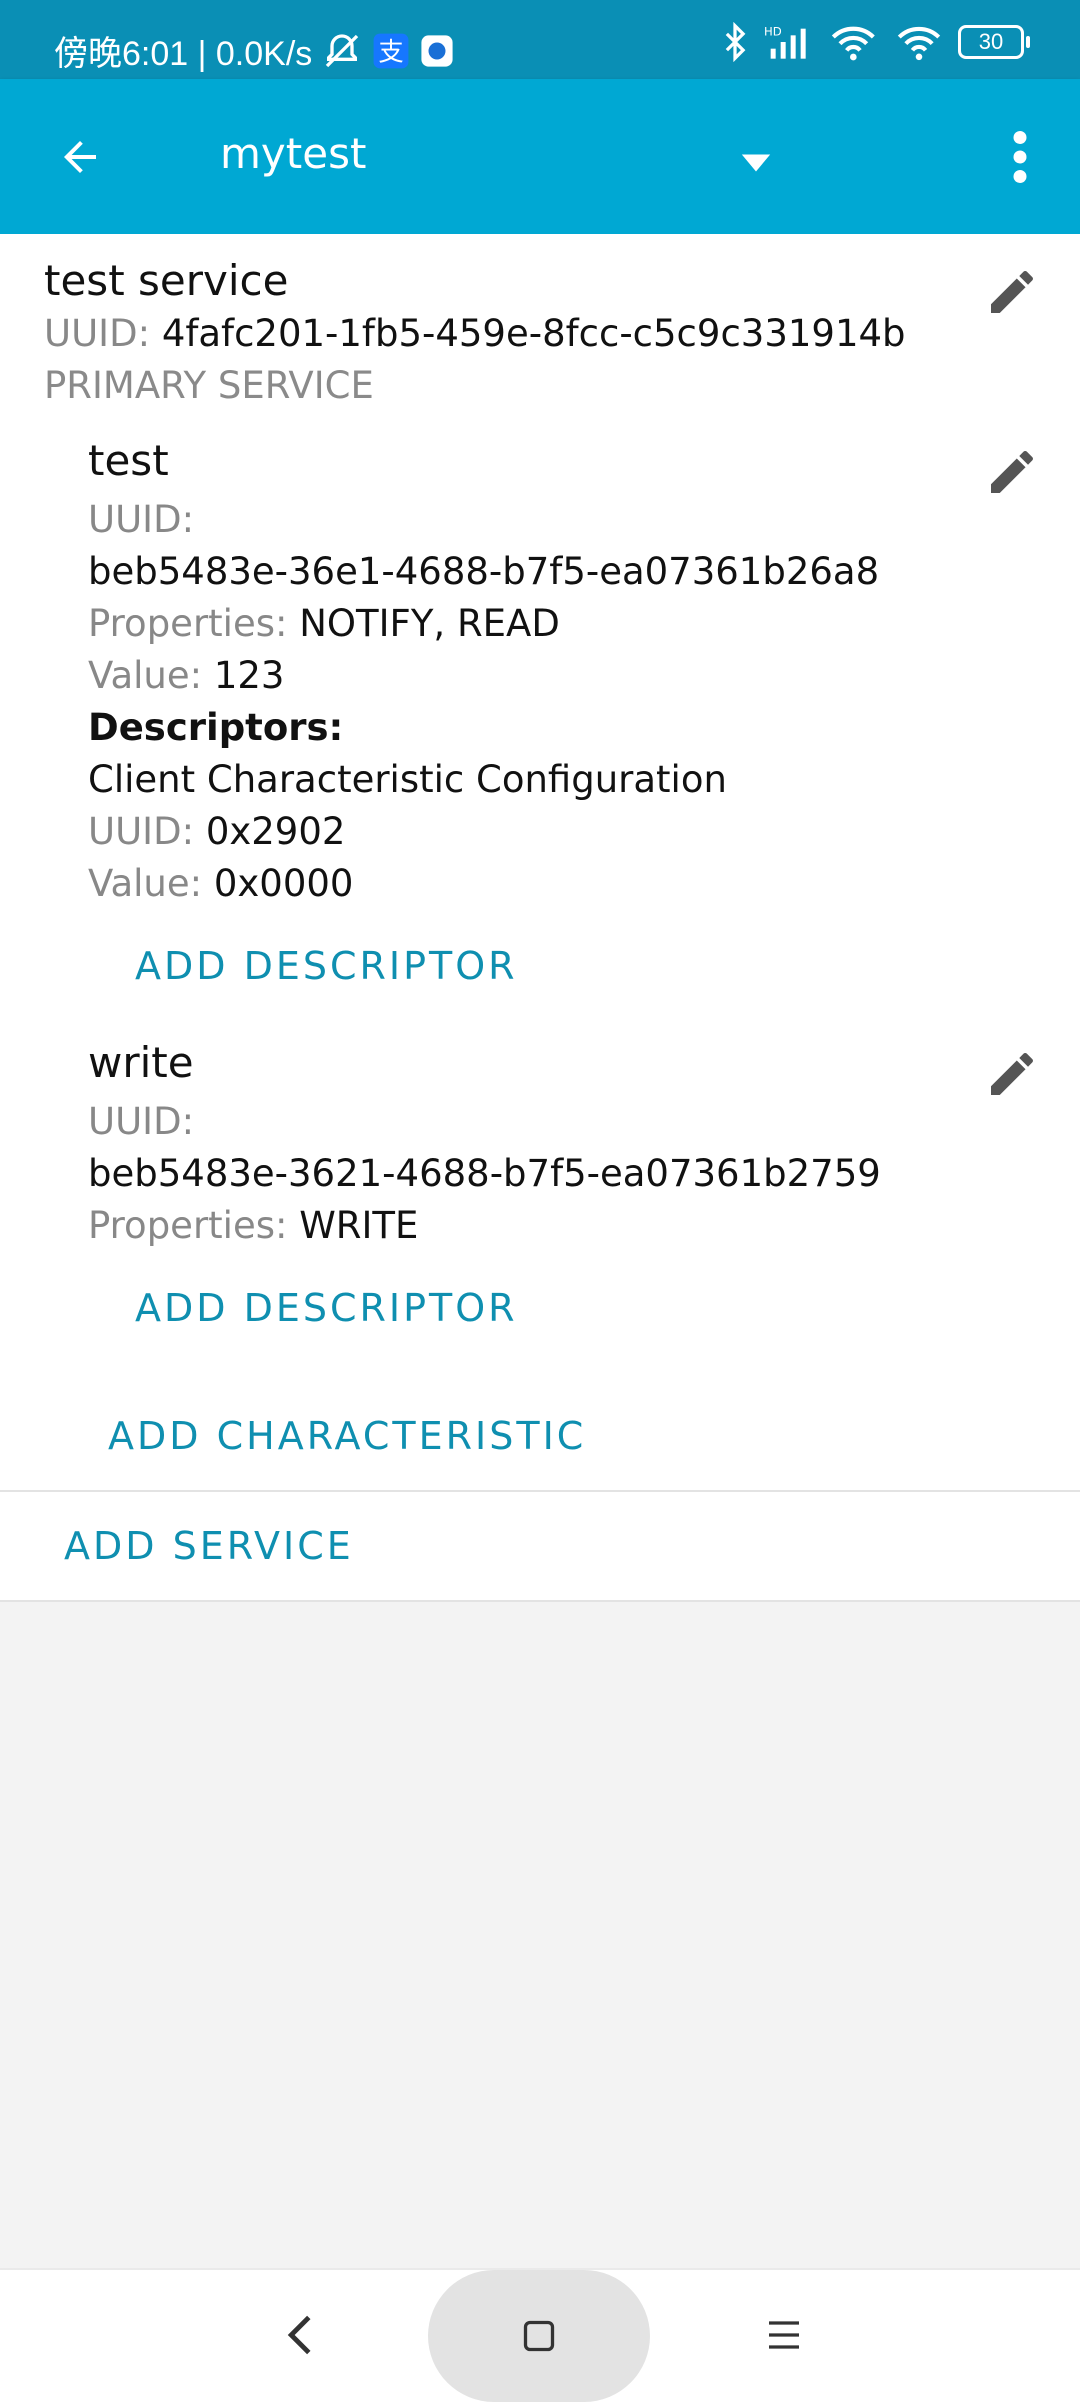  Describe the element at coordinates (342, 50) in the screenshot. I see `mute-icon` at that location.